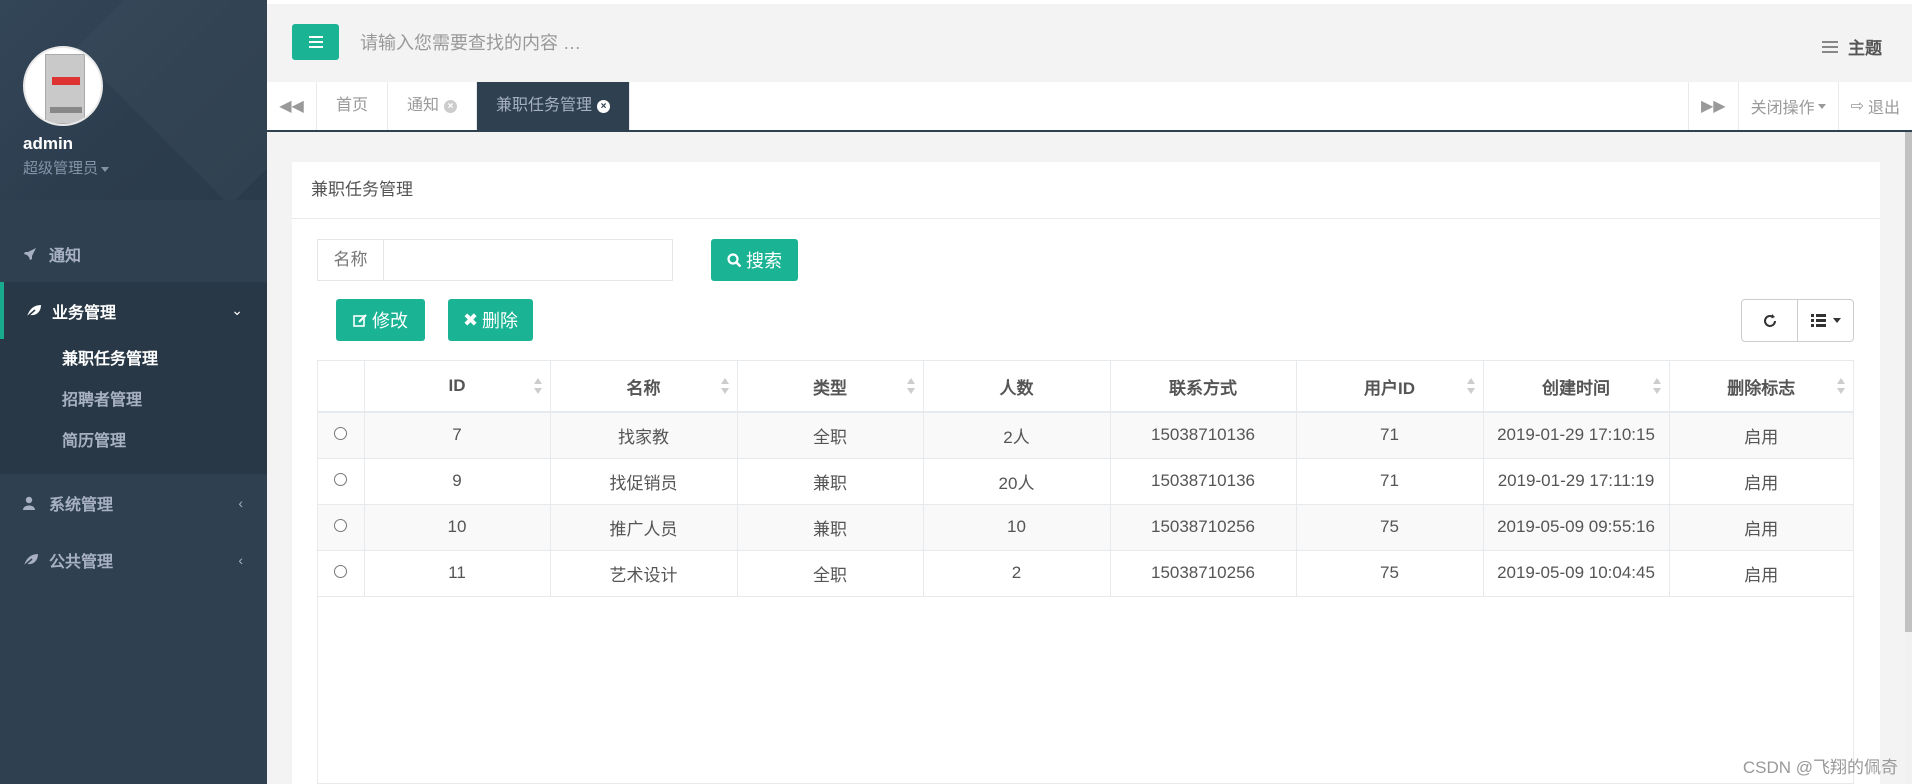 Image resolution: width=1912 pixels, height=784 pixels. Describe the element at coordinates (1576, 387) in the screenshot. I see `column-header-created: 创建时间` at that location.